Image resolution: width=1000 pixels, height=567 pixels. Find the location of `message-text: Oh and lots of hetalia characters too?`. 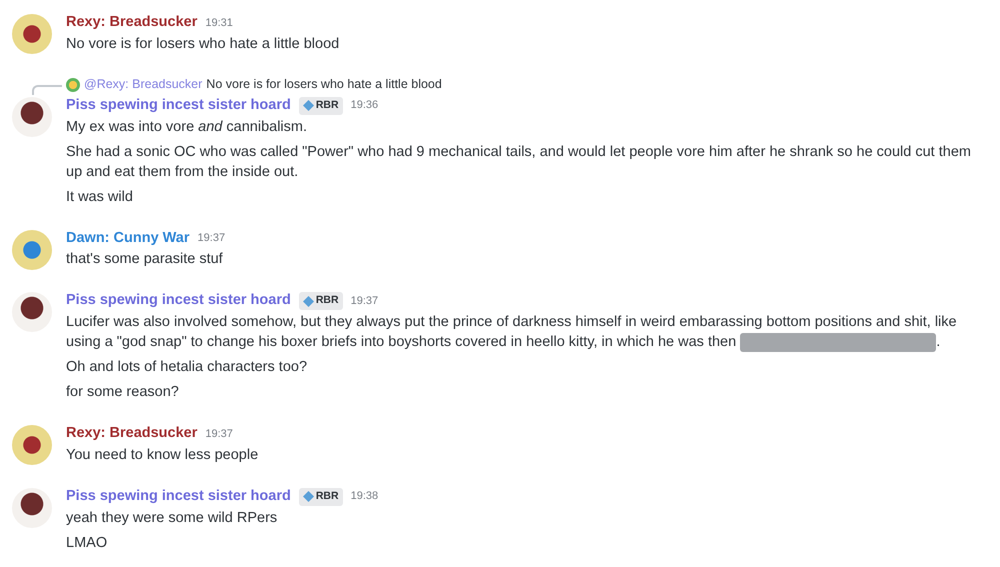

message-text: Oh and lots of hetalia characters too? is located at coordinates (187, 367).